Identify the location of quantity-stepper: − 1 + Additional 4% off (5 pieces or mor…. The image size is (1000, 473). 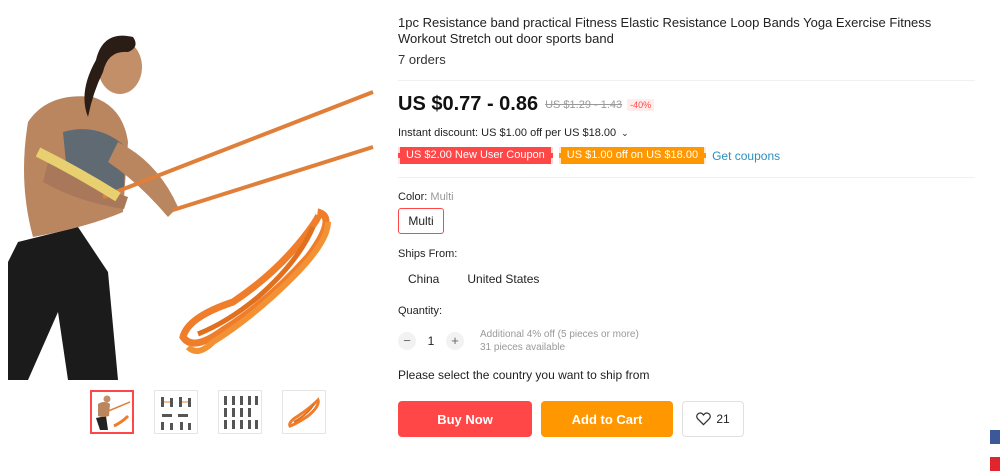
(518, 341).